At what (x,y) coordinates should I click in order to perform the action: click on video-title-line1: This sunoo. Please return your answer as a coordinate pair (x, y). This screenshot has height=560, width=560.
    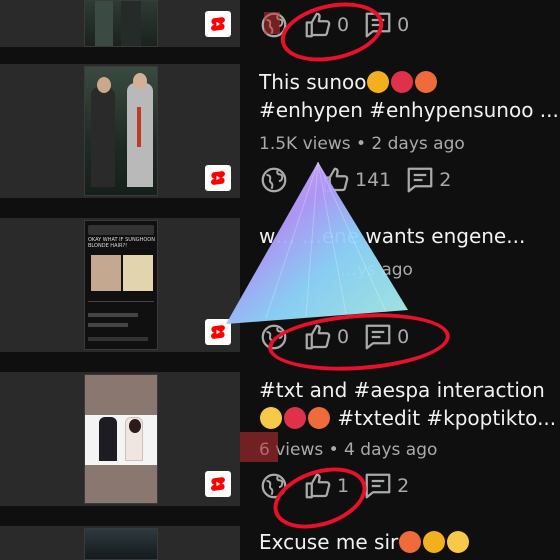
    Looking at the image, I should click on (313, 82).